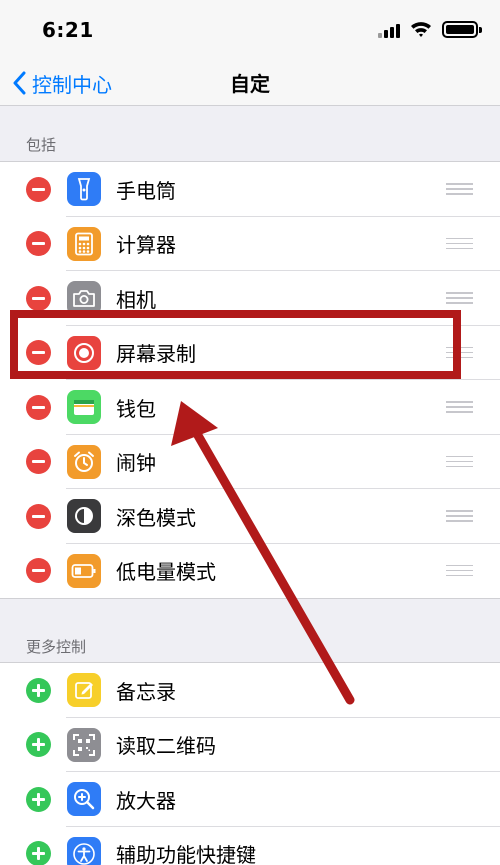 This screenshot has width=500, height=865. What do you see at coordinates (84, 407) in the screenshot?
I see `wallet-icon` at bounding box center [84, 407].